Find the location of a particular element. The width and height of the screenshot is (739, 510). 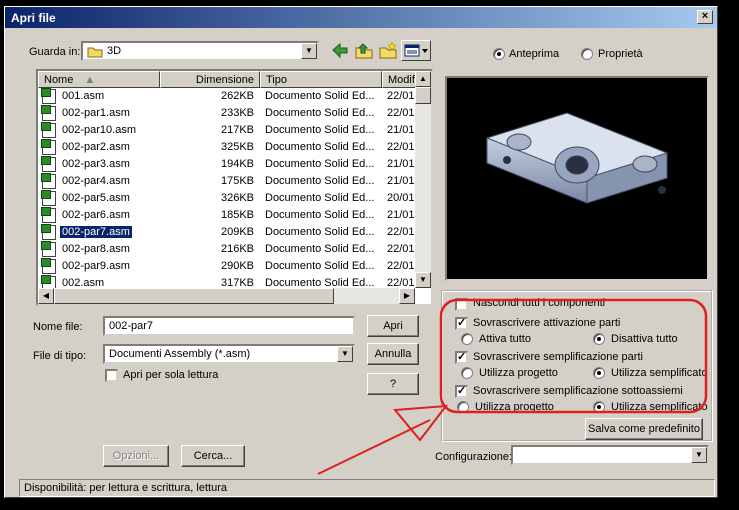

preview-pane is located at coordinates (577, 178).